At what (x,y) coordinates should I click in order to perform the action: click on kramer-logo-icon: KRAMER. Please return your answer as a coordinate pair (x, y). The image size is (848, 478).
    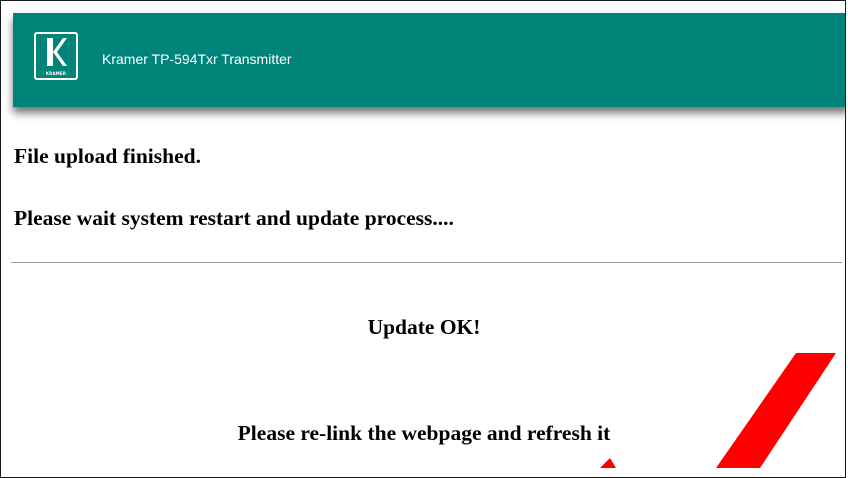
    Looking at the image, I should click on (56, 56).